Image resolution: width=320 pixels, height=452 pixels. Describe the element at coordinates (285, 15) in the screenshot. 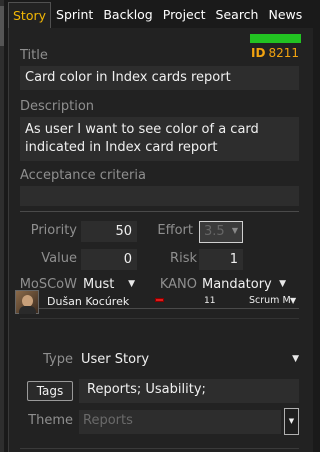

I see `tab-news: News` at that location.